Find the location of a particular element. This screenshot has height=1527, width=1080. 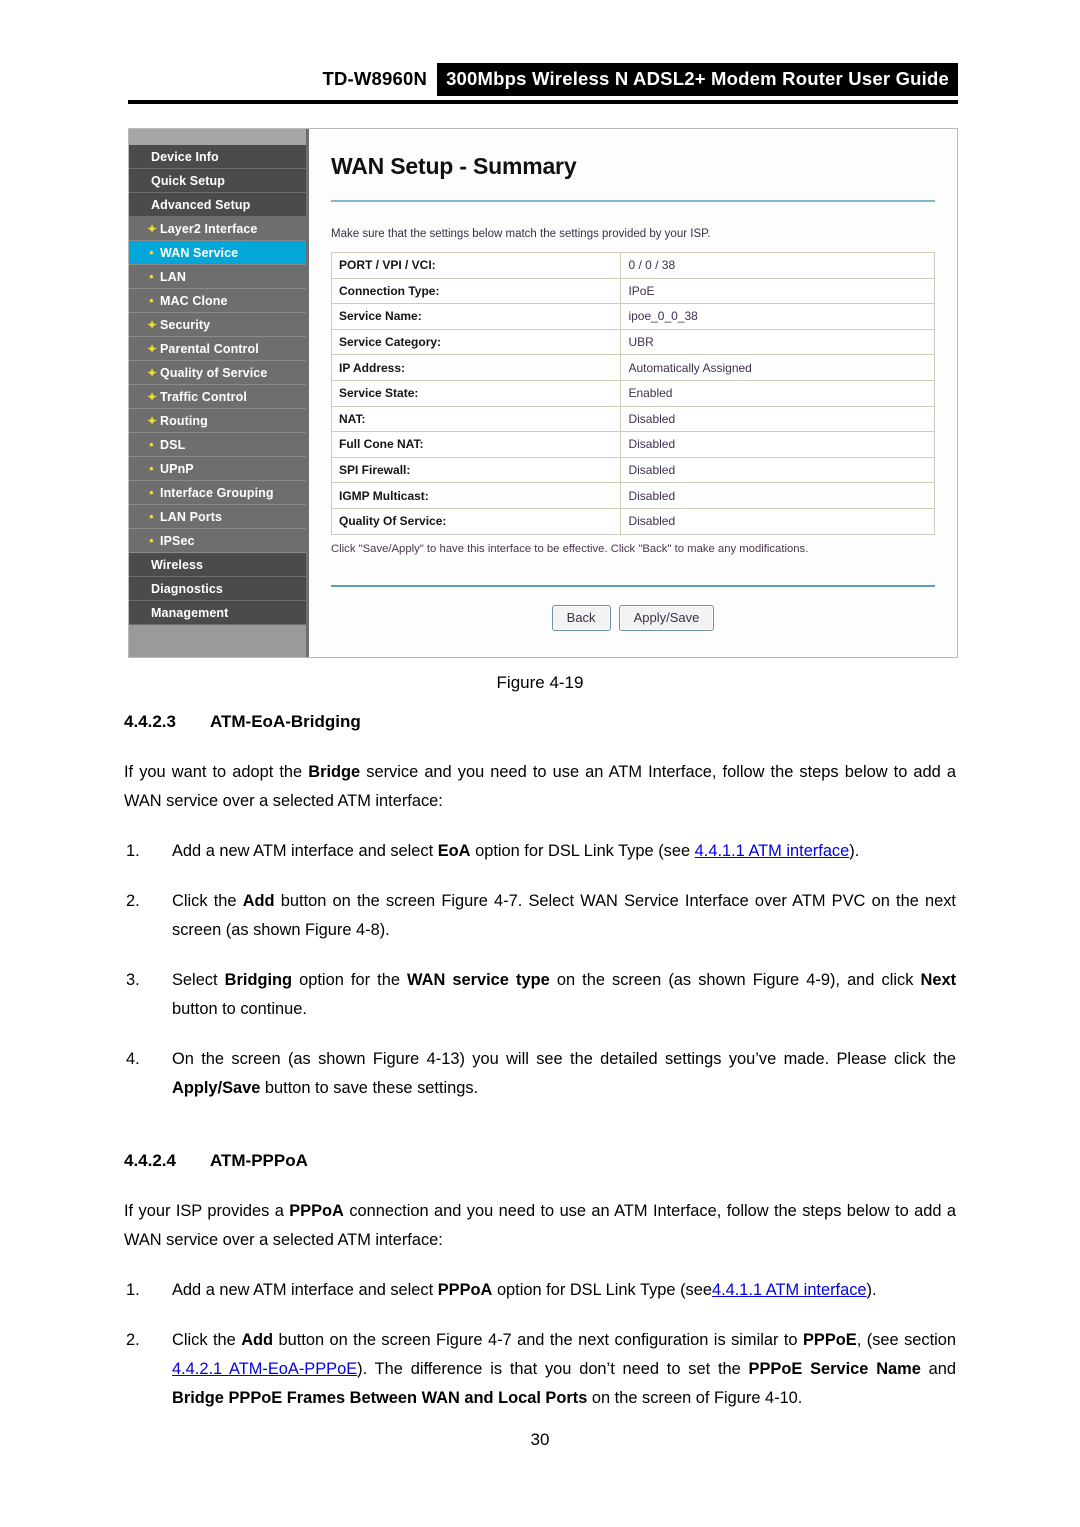

apply-save-button: Apply/Save is located at coordinates (666, 617).